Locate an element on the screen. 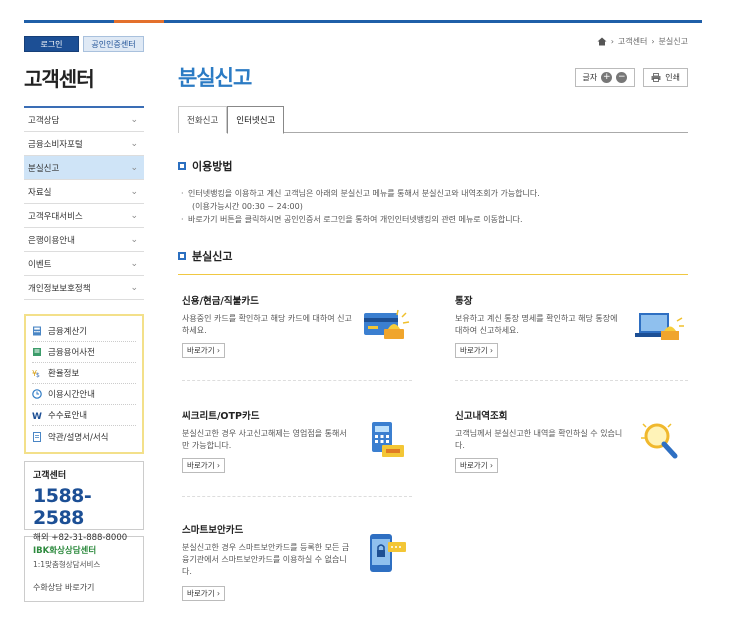 Image resolution: width=729 pixels, height=619 pixels. video-consult-box: IBK화상상담센터 1:1맞춤형상담서비스 수화상담 바로가기 is located at coordinates (84, 569).